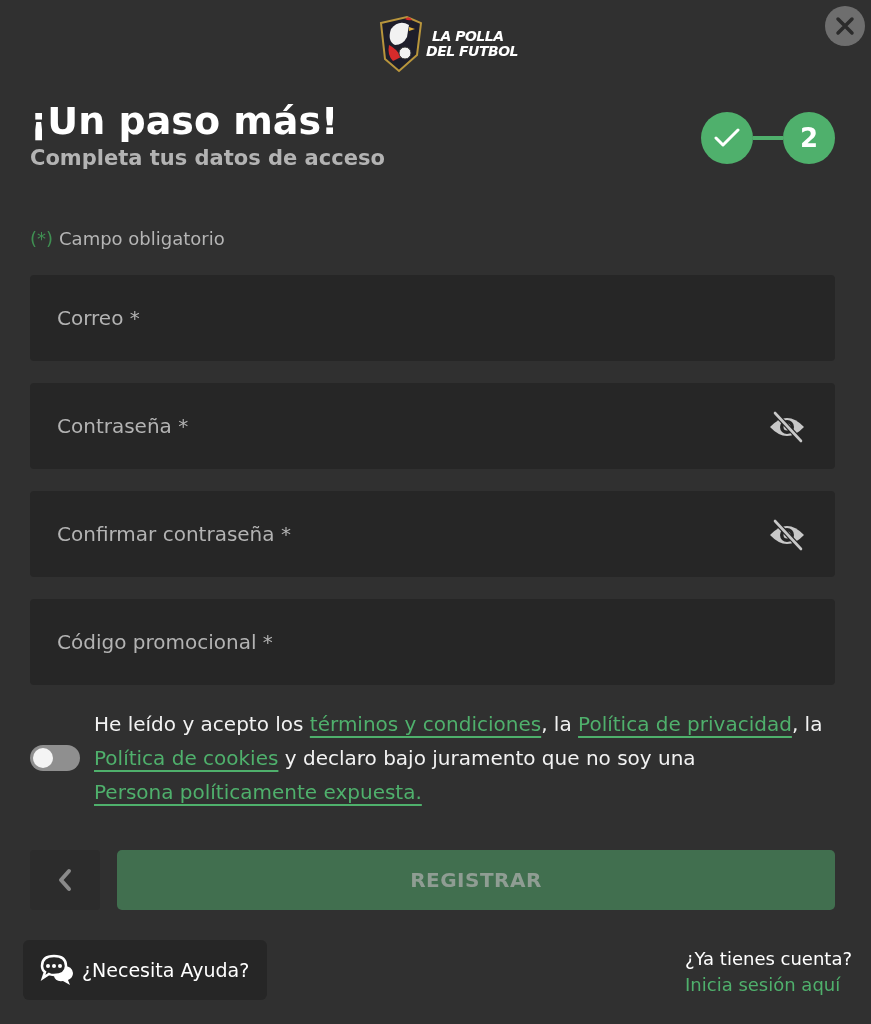  I want to click on required-note: Campo obligatorio, so click(142, 239).